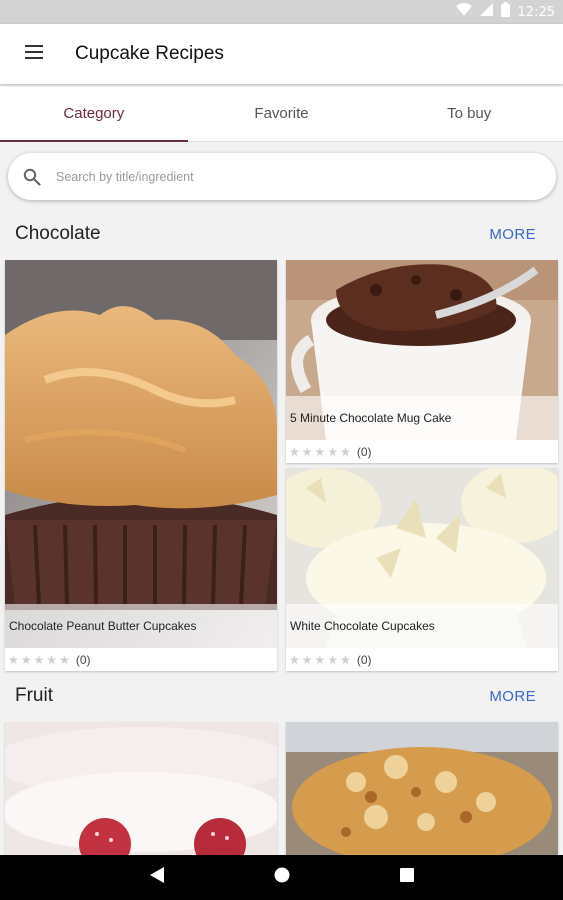 The height and width of the screenshot is (900, 563). I want to click on recipe-title: Chocolate Peanut Butter Cupcakes, so click(141, 626).